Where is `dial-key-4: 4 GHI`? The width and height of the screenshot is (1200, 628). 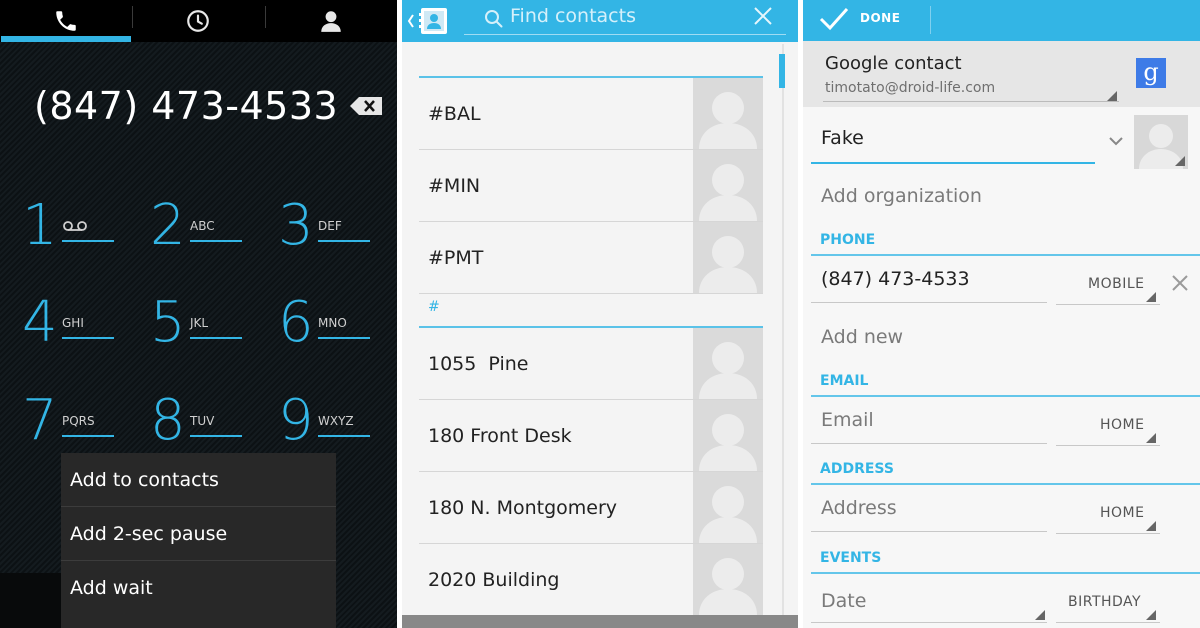 dial-key-4: 4 GHI is located at coordinates (81, 323).